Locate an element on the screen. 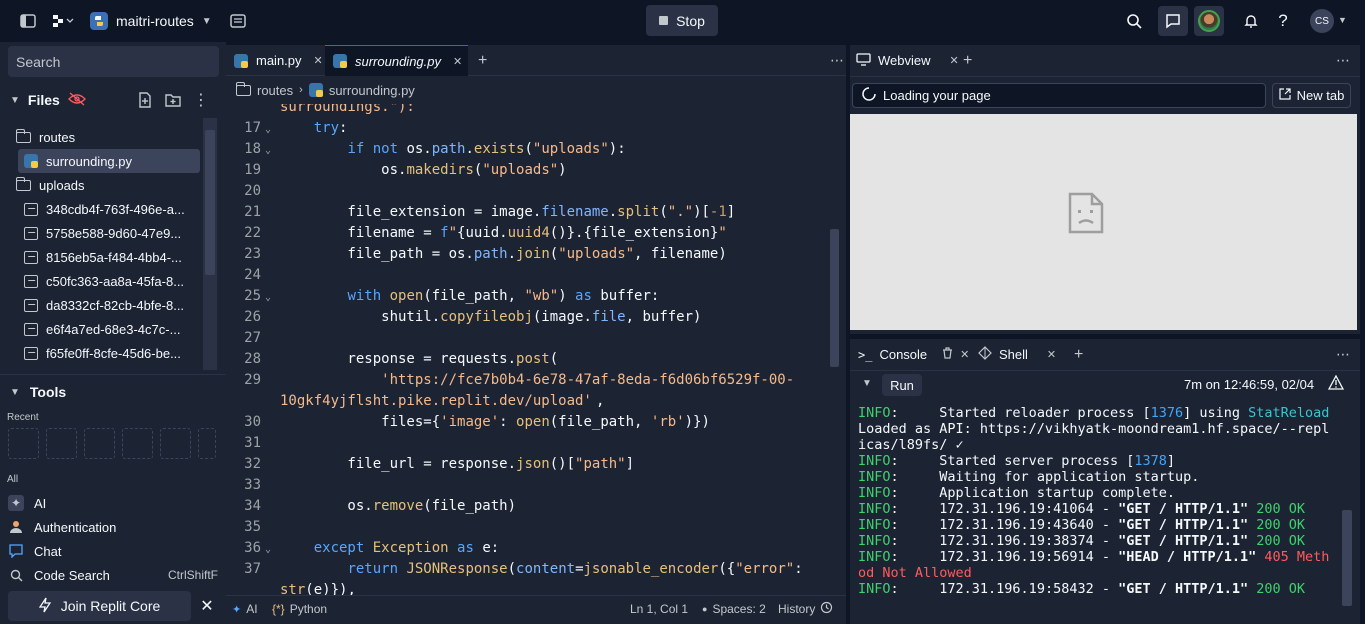  tool-ai: ✦ AI is located at coordinates (113, 503).